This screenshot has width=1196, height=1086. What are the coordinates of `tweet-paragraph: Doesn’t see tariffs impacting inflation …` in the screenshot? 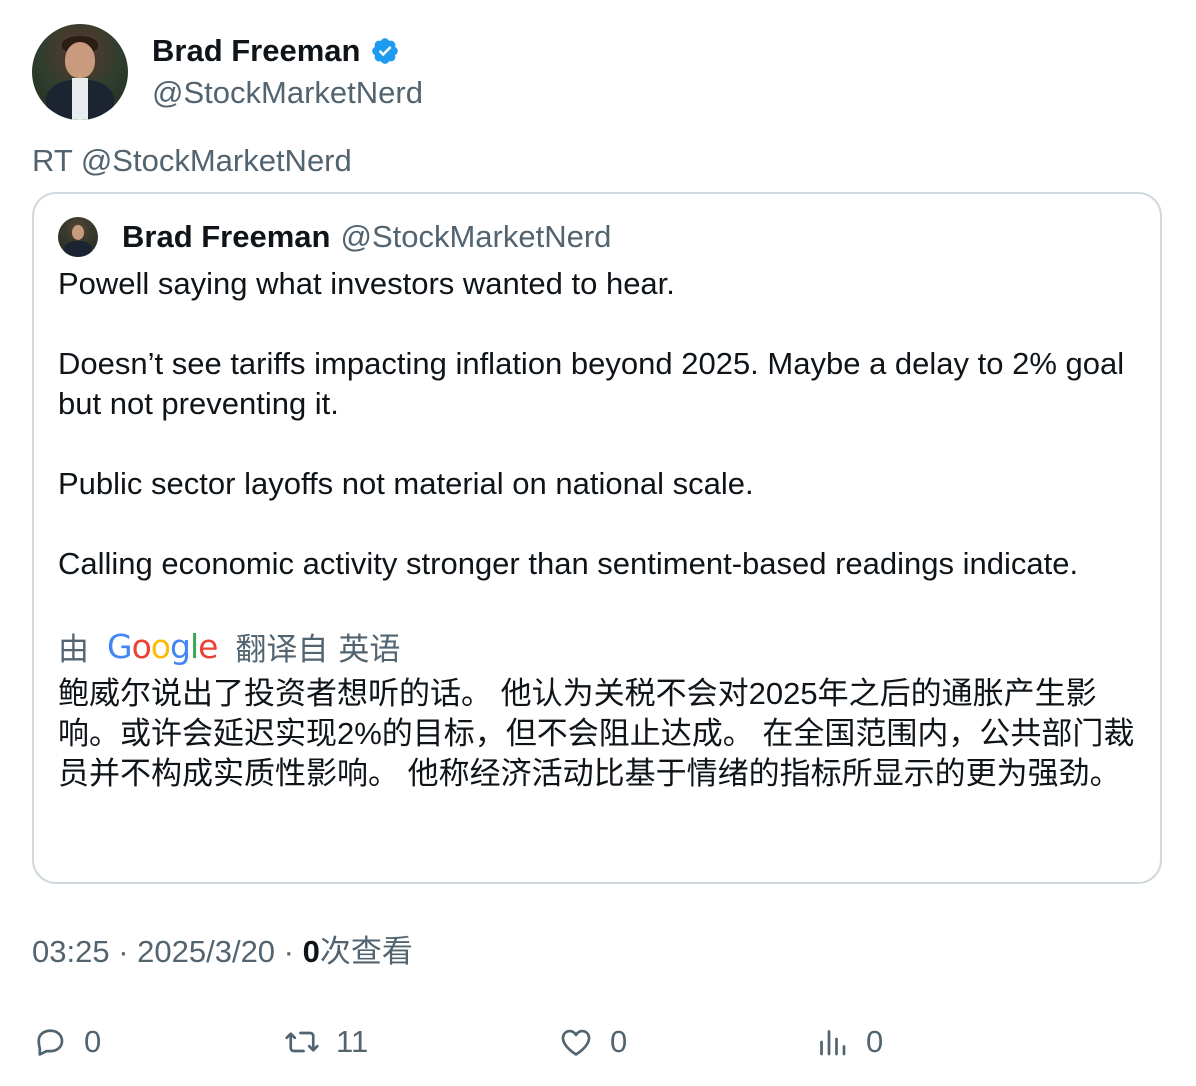 It's located at (591, 383).